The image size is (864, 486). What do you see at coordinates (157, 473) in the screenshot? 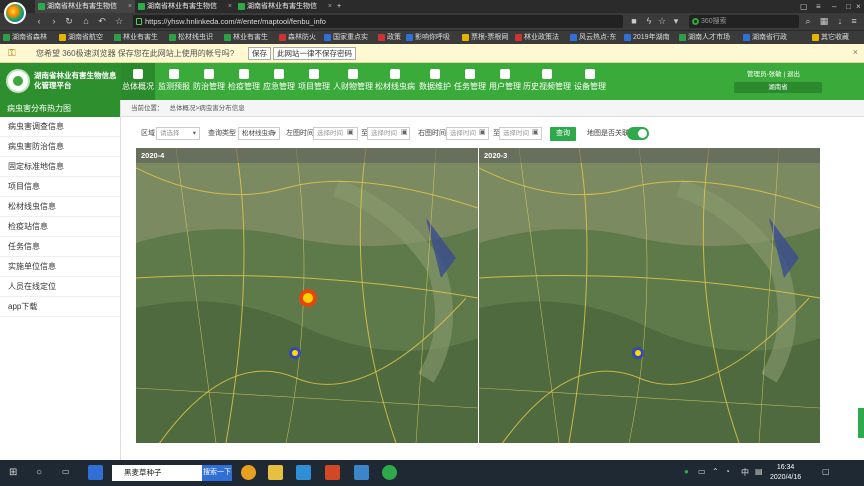
I see `taskbar-search-input: 黑麦草种子` at bounding box center [157, 473].